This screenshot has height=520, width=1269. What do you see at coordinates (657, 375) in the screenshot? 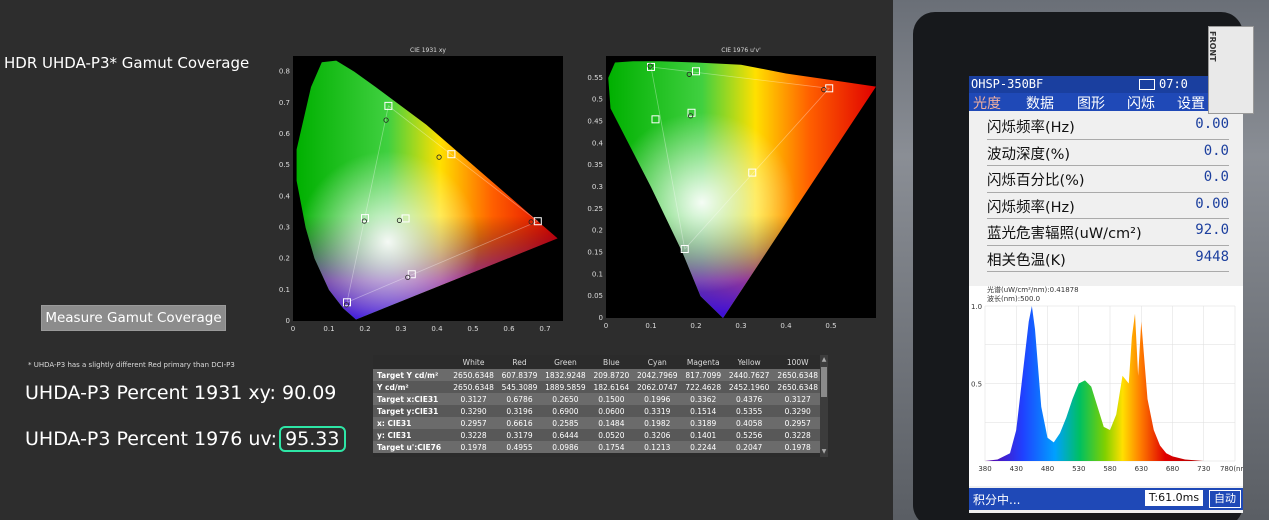
I see `table-cell: 2042.7969` at bounding box center [657, 375].